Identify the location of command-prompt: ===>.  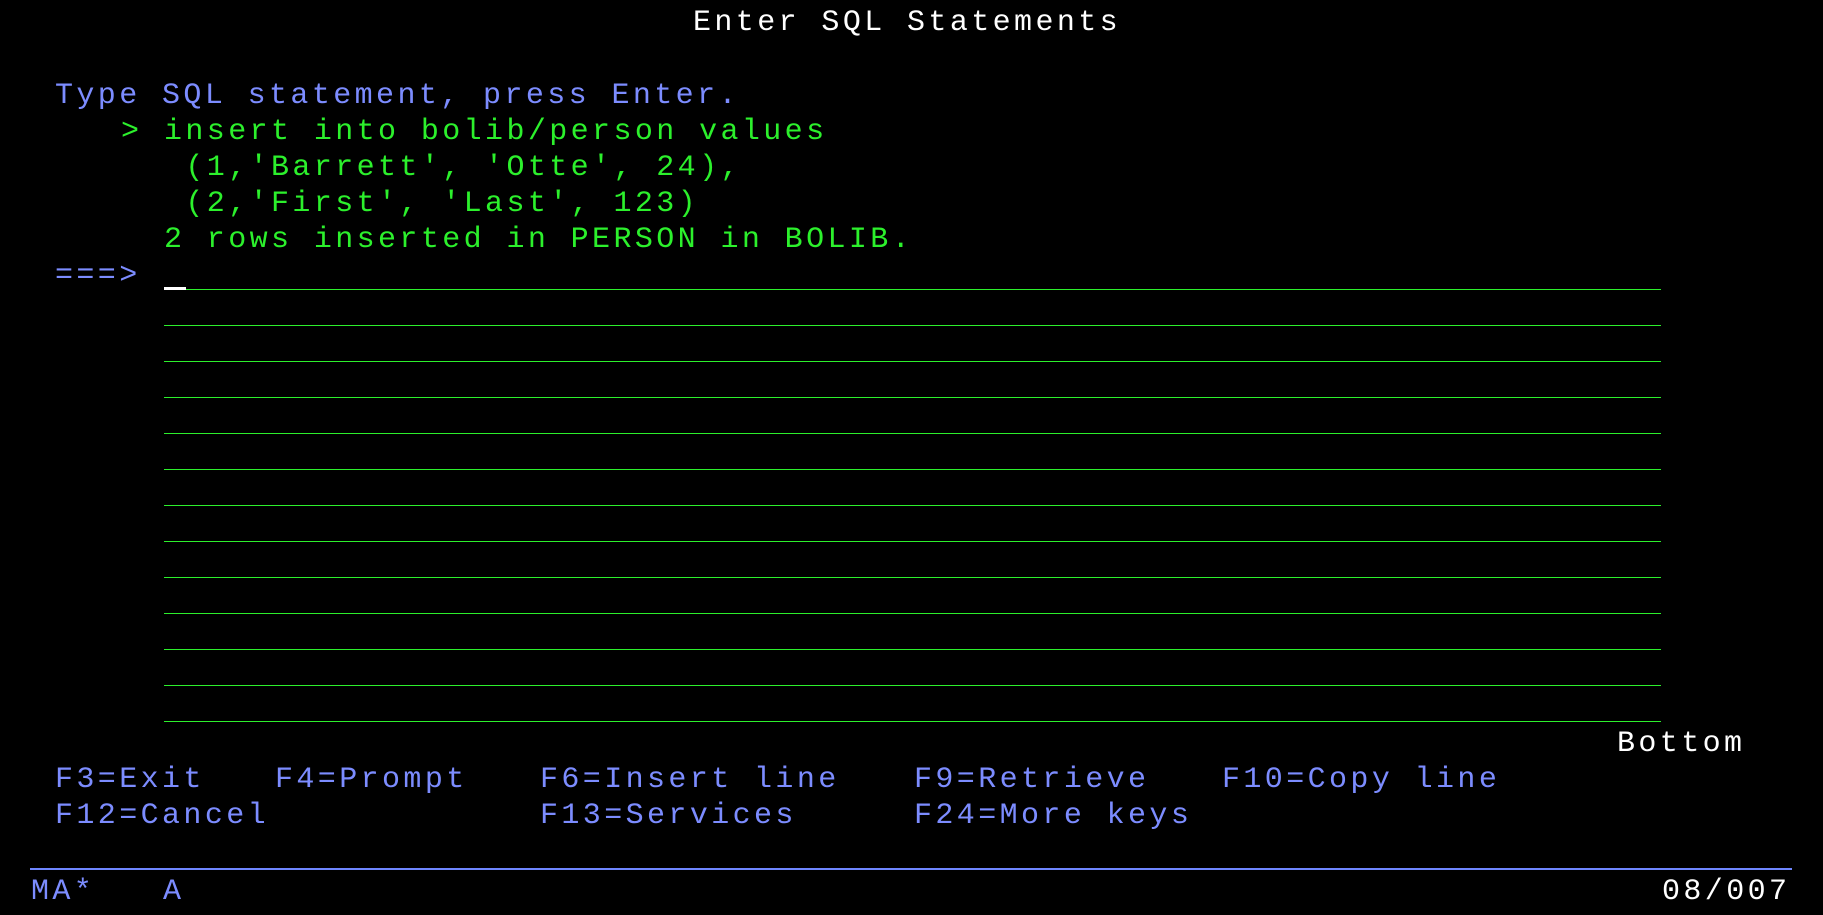
(98, 276).